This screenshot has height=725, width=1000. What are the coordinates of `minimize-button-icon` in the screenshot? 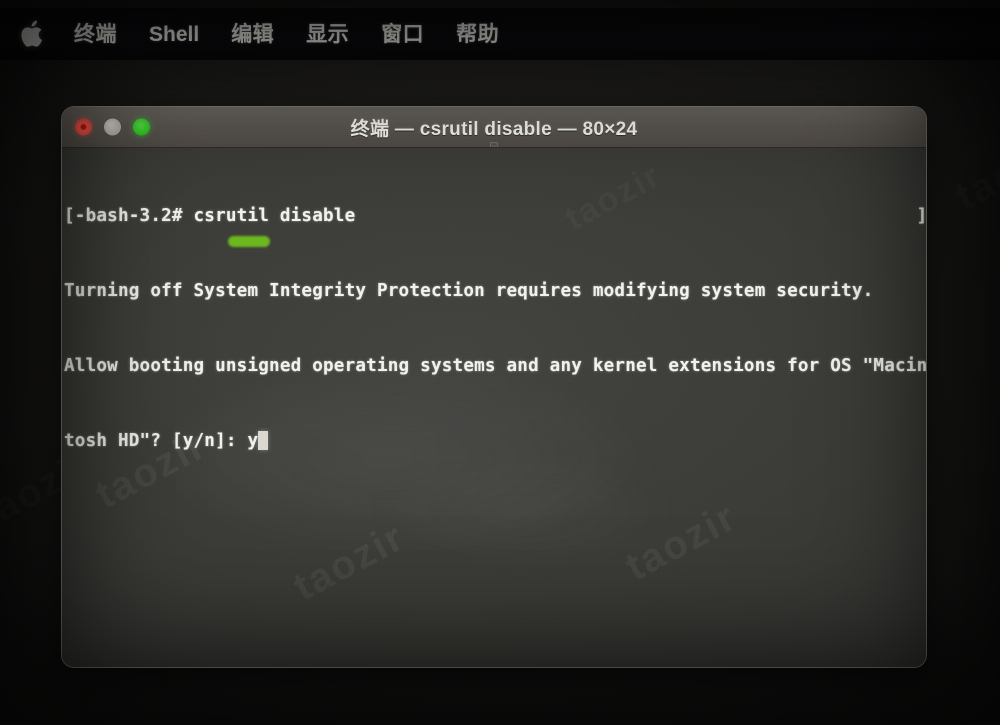 It's located at (112, 127).